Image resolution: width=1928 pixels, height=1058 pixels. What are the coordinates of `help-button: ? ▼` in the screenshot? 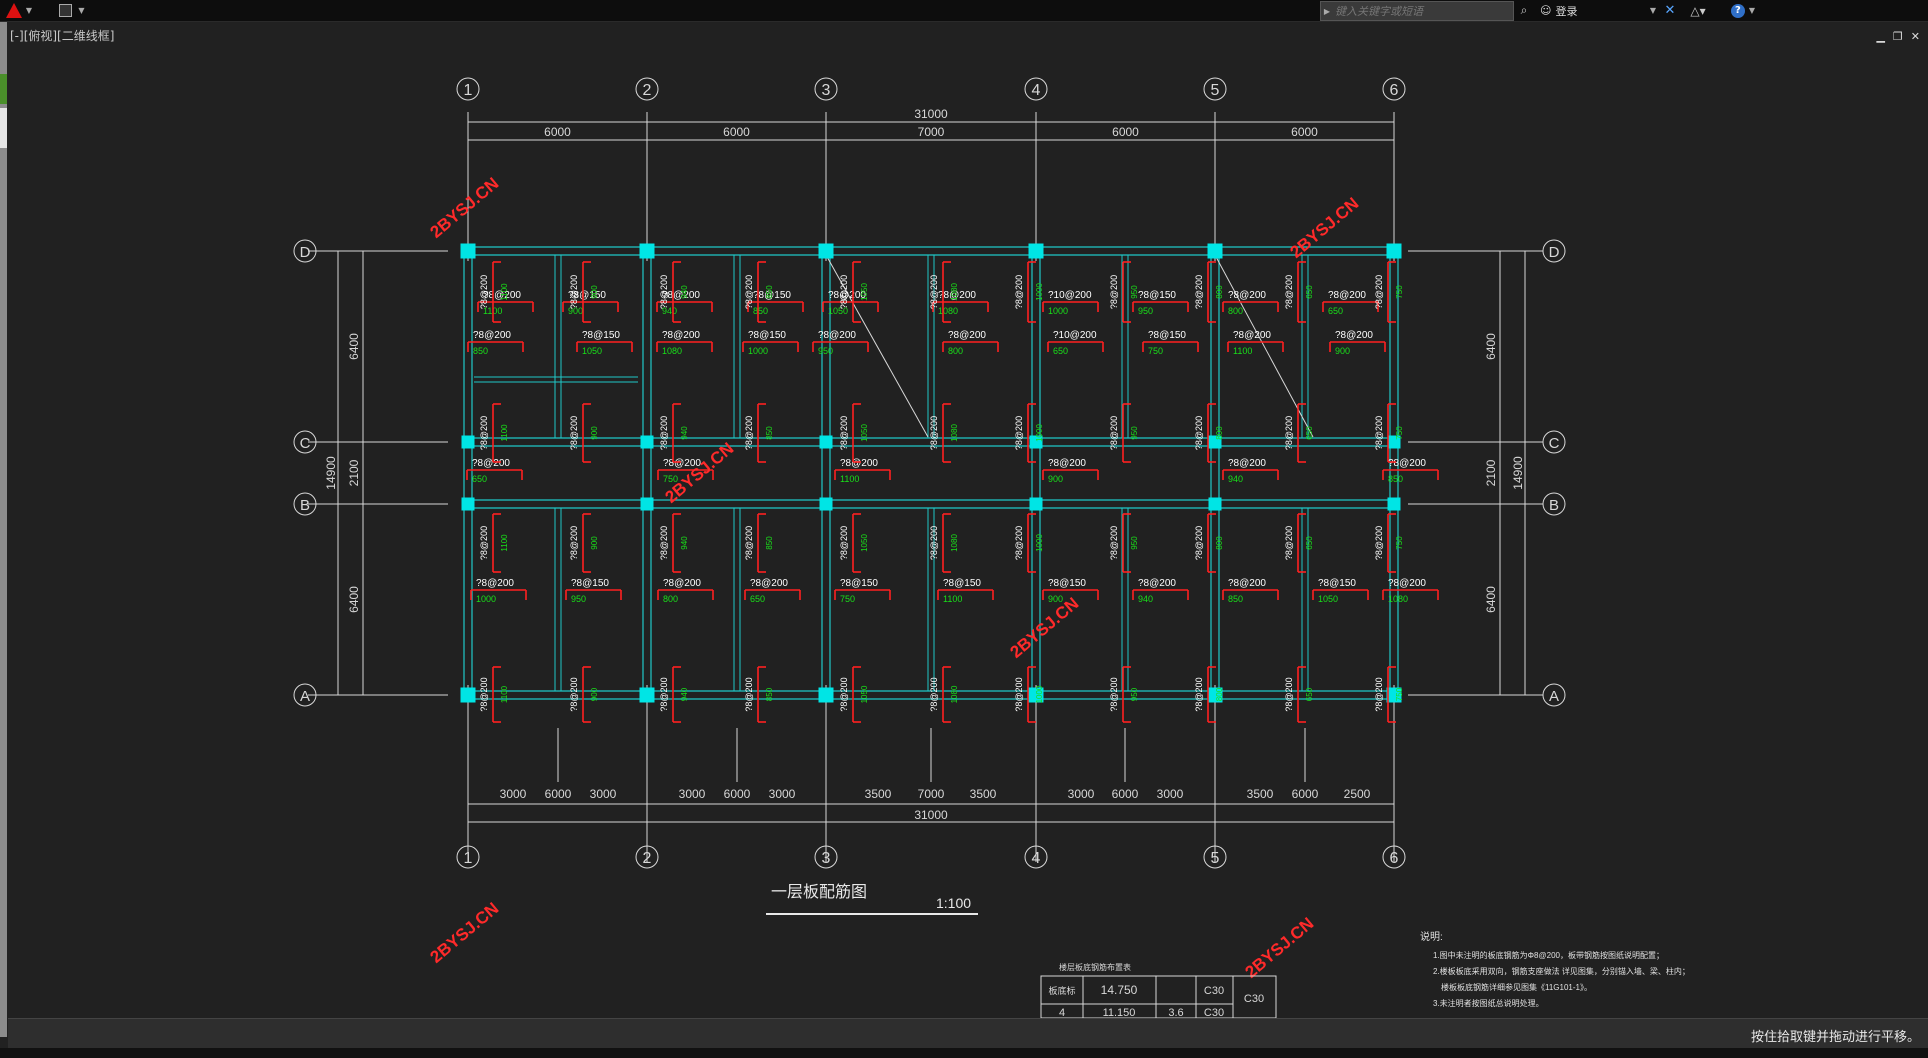 It's located at (1743, 10).